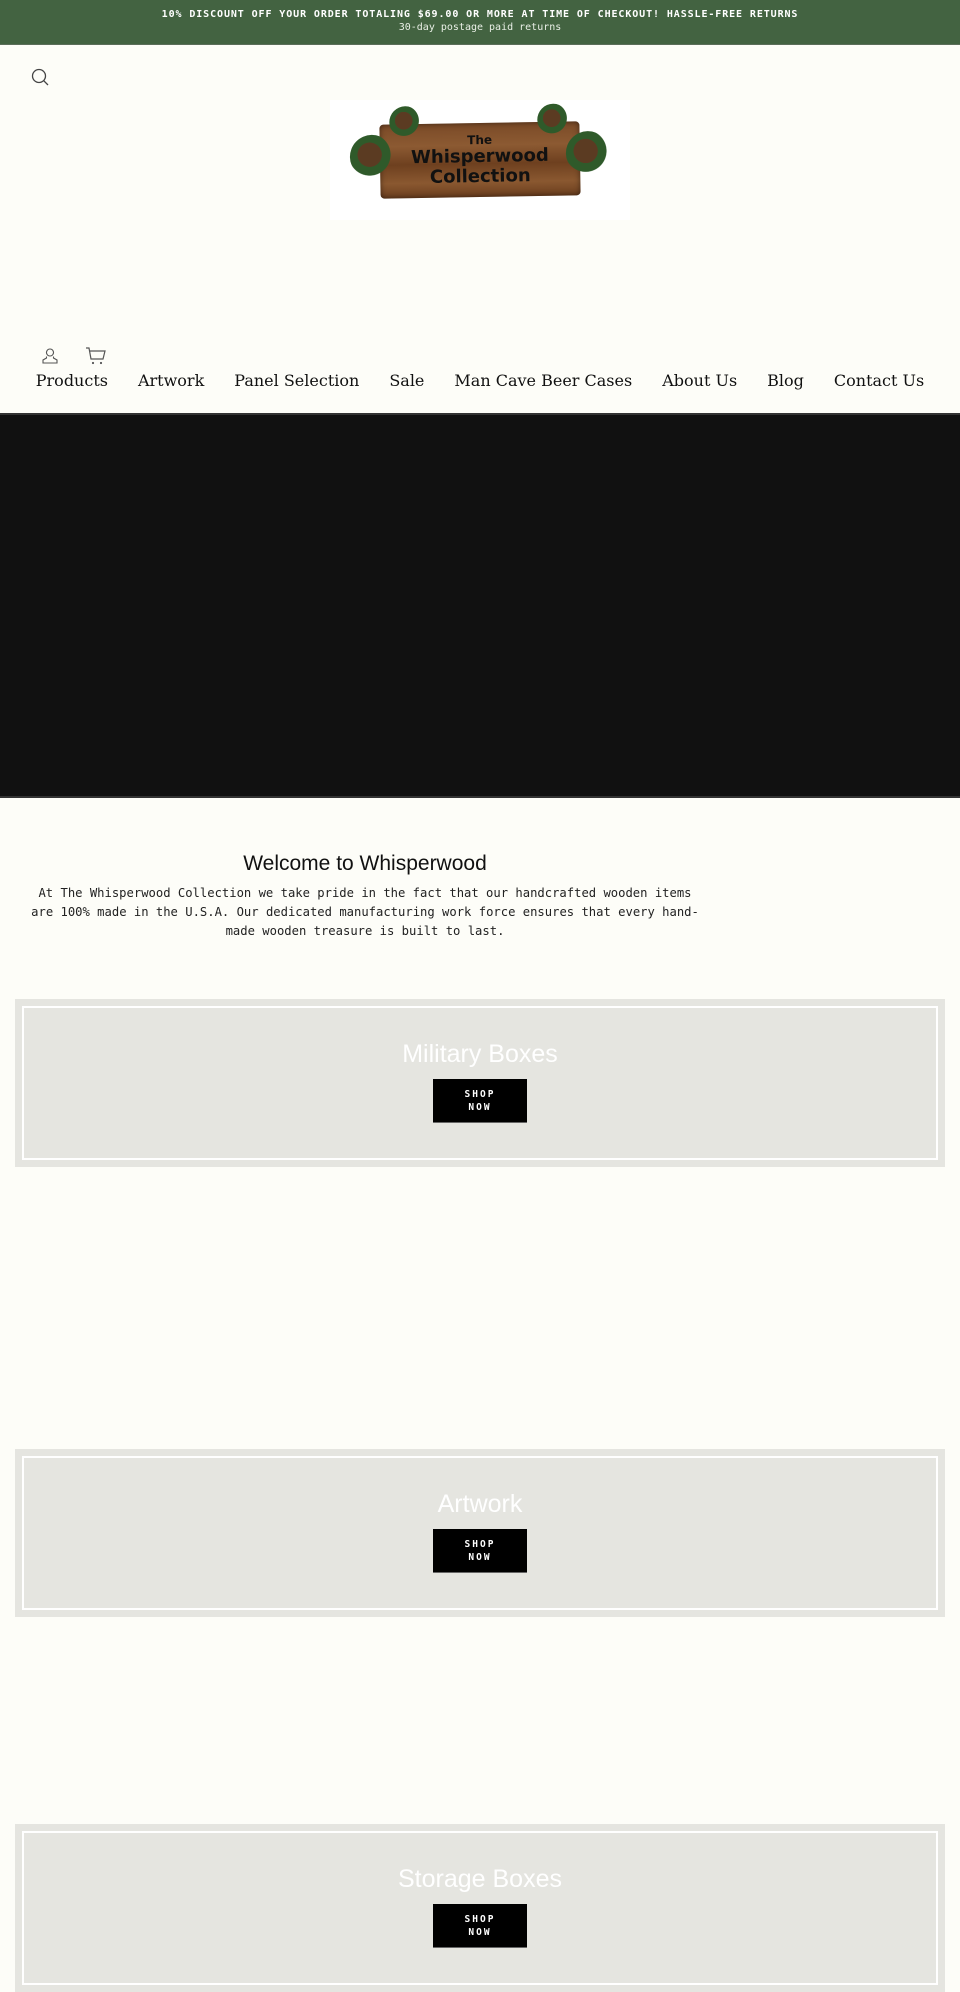  I want to click on collection-title: Artwork, so click(480, 1504).